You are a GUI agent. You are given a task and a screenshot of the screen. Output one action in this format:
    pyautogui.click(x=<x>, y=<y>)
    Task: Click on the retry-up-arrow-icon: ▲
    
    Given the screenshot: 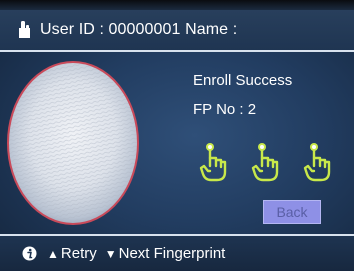 What is the action you would take?
    pyautogui.click(x=53, y=253)
    